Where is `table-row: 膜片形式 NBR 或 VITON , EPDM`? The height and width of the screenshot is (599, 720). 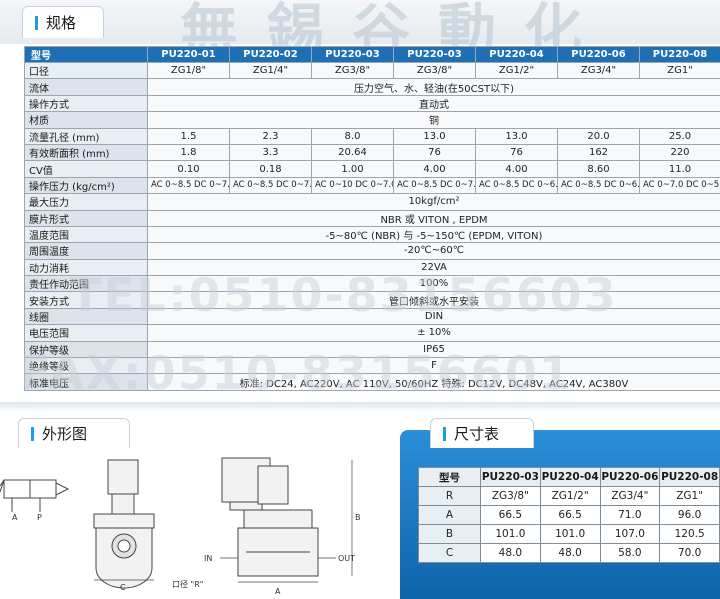
table-row: 膜片形式 NBR 或 VITON , EPDM is located at coordinates (372, 218).